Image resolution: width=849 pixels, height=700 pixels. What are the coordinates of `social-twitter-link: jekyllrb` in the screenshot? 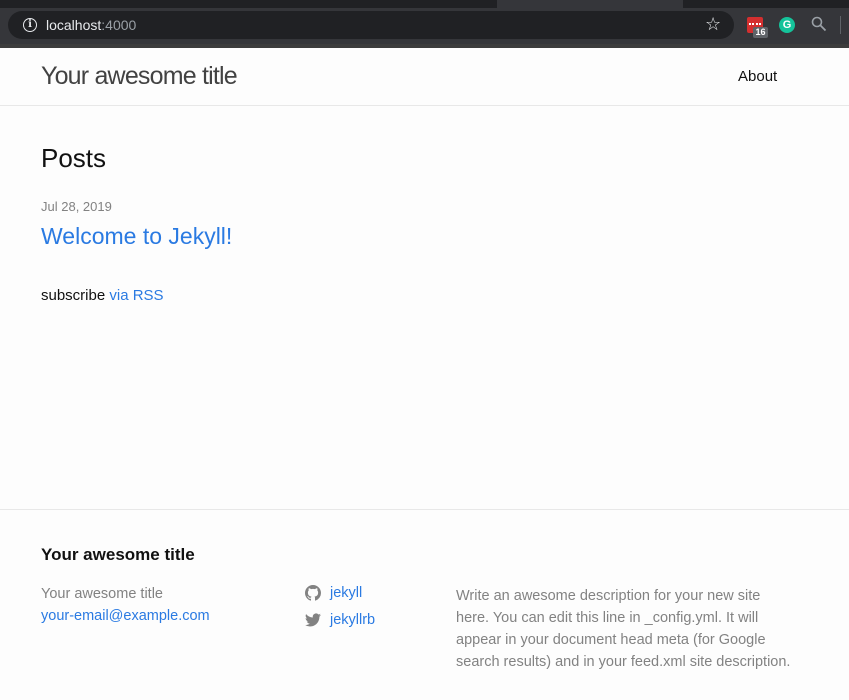 It's located at (340, 620).